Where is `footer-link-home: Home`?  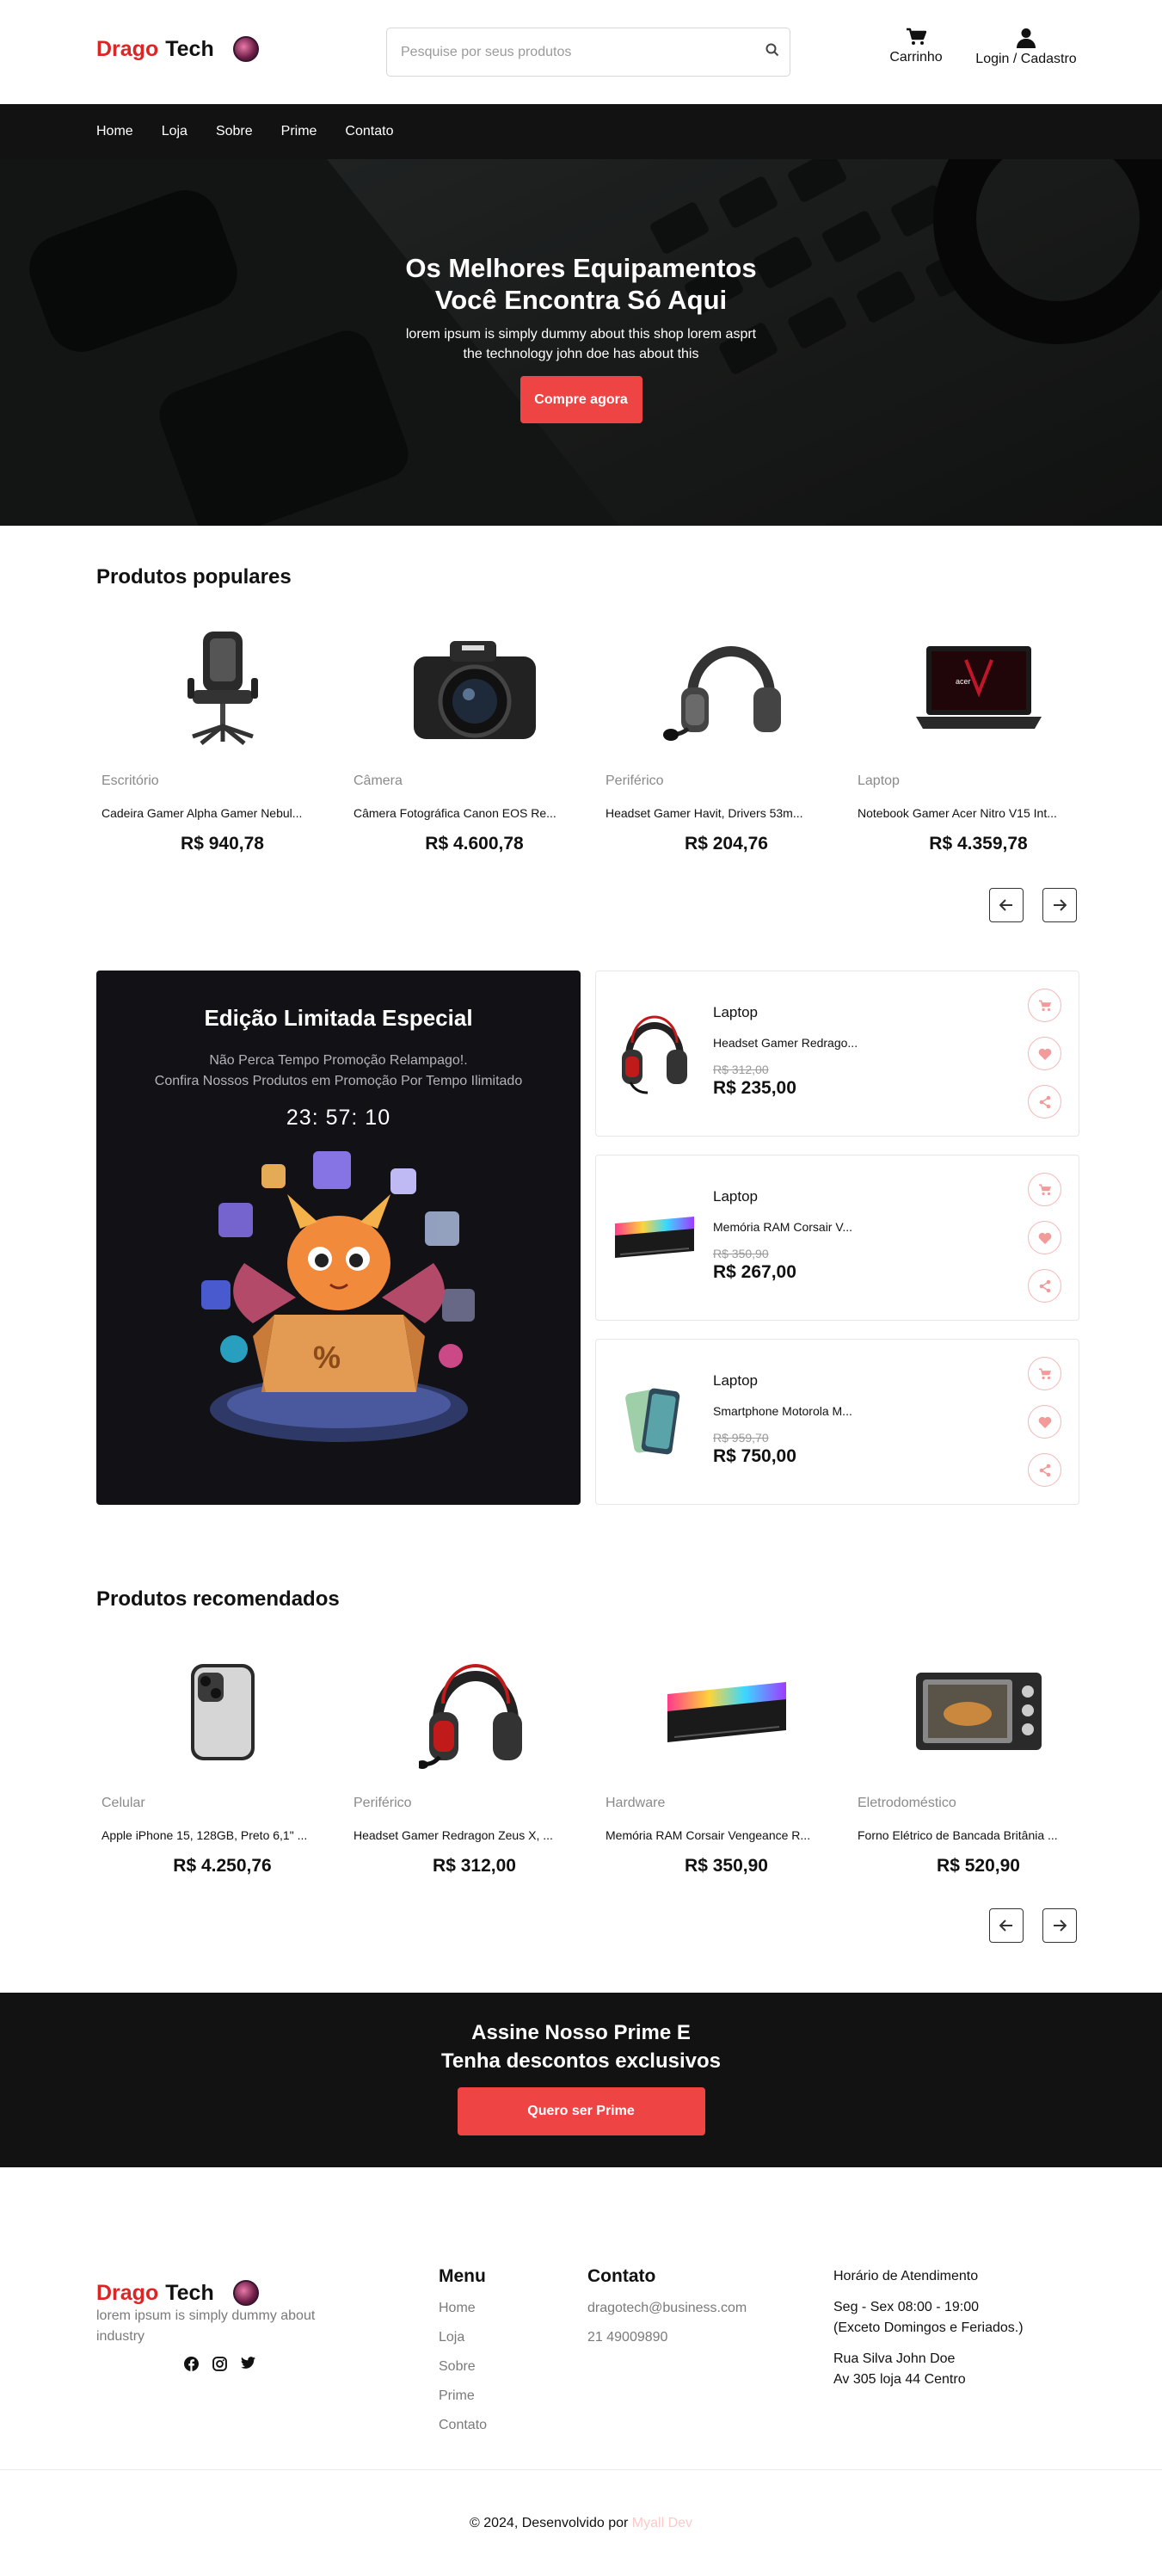 footer-link-home: Home is located at coordinates (463, 2308).